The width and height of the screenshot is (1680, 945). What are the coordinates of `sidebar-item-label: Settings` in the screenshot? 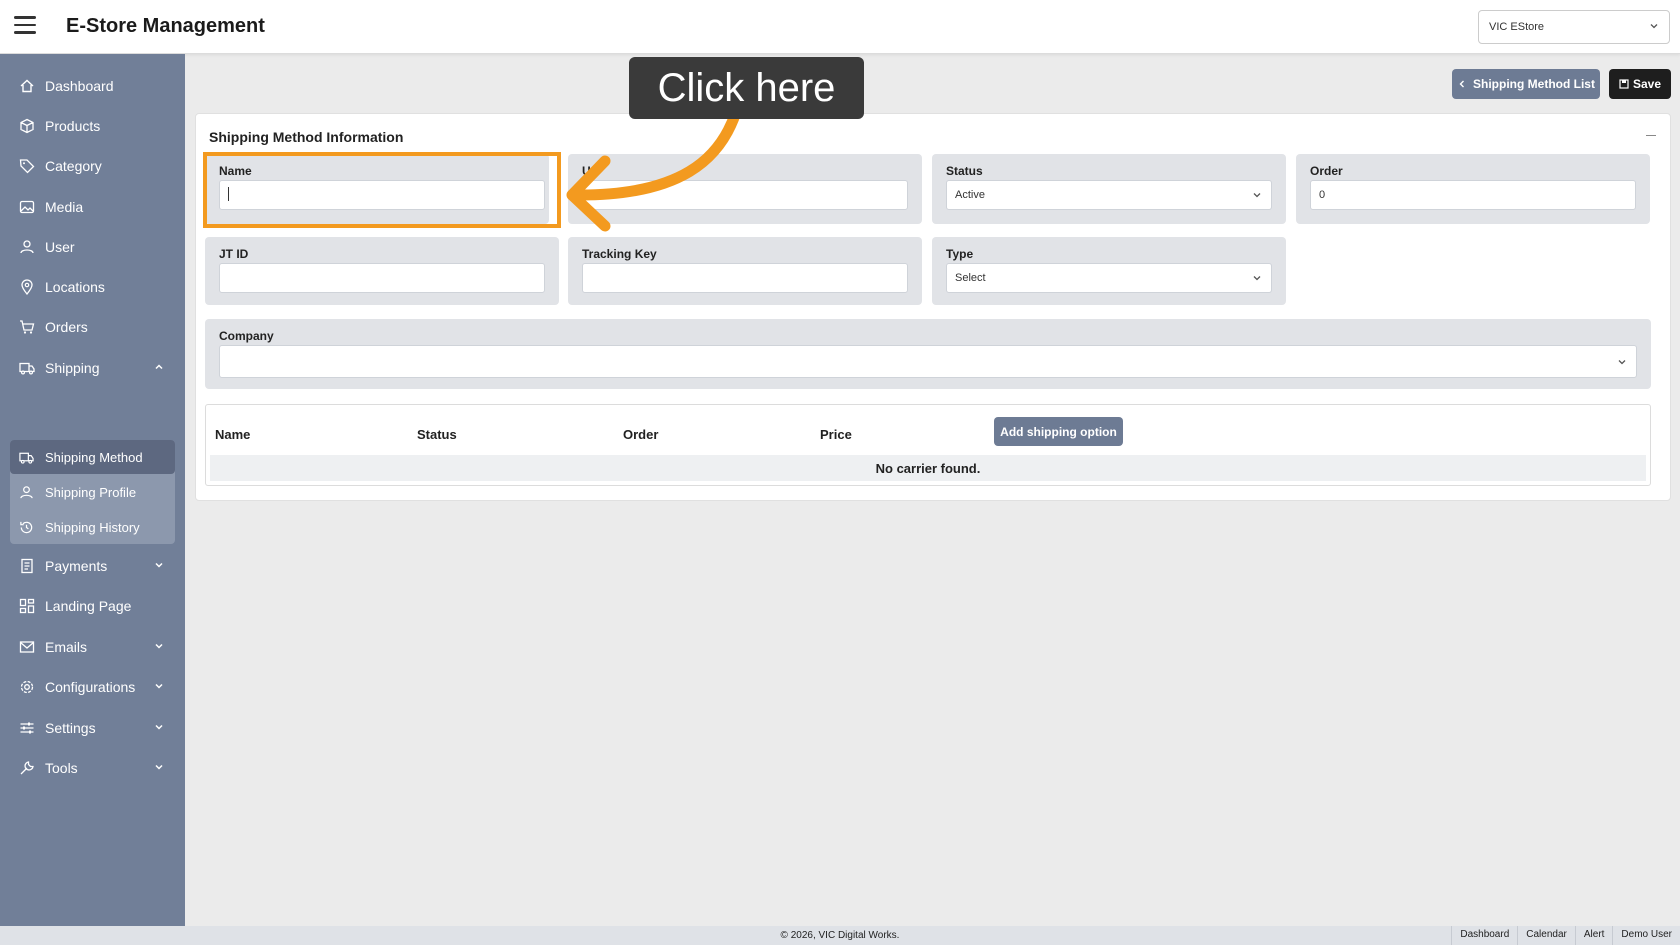 It's located at (70, 728).